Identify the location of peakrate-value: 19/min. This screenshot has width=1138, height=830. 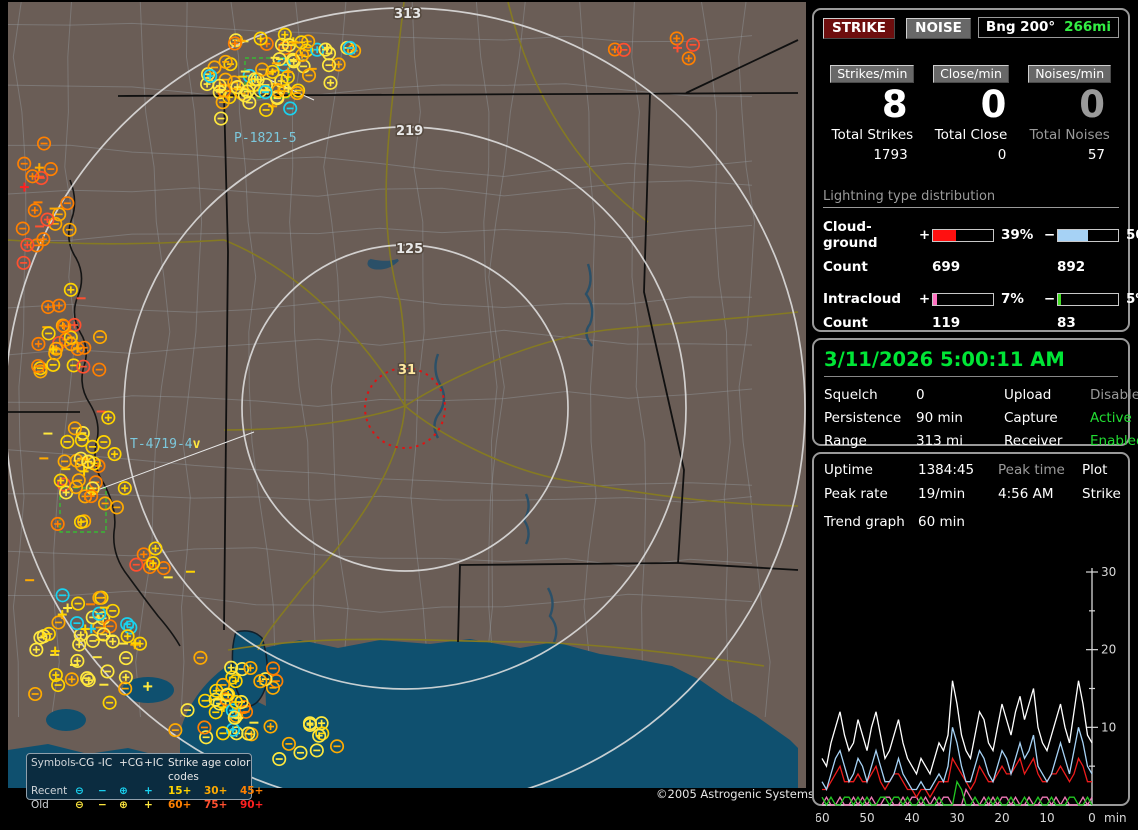
(942, 494).